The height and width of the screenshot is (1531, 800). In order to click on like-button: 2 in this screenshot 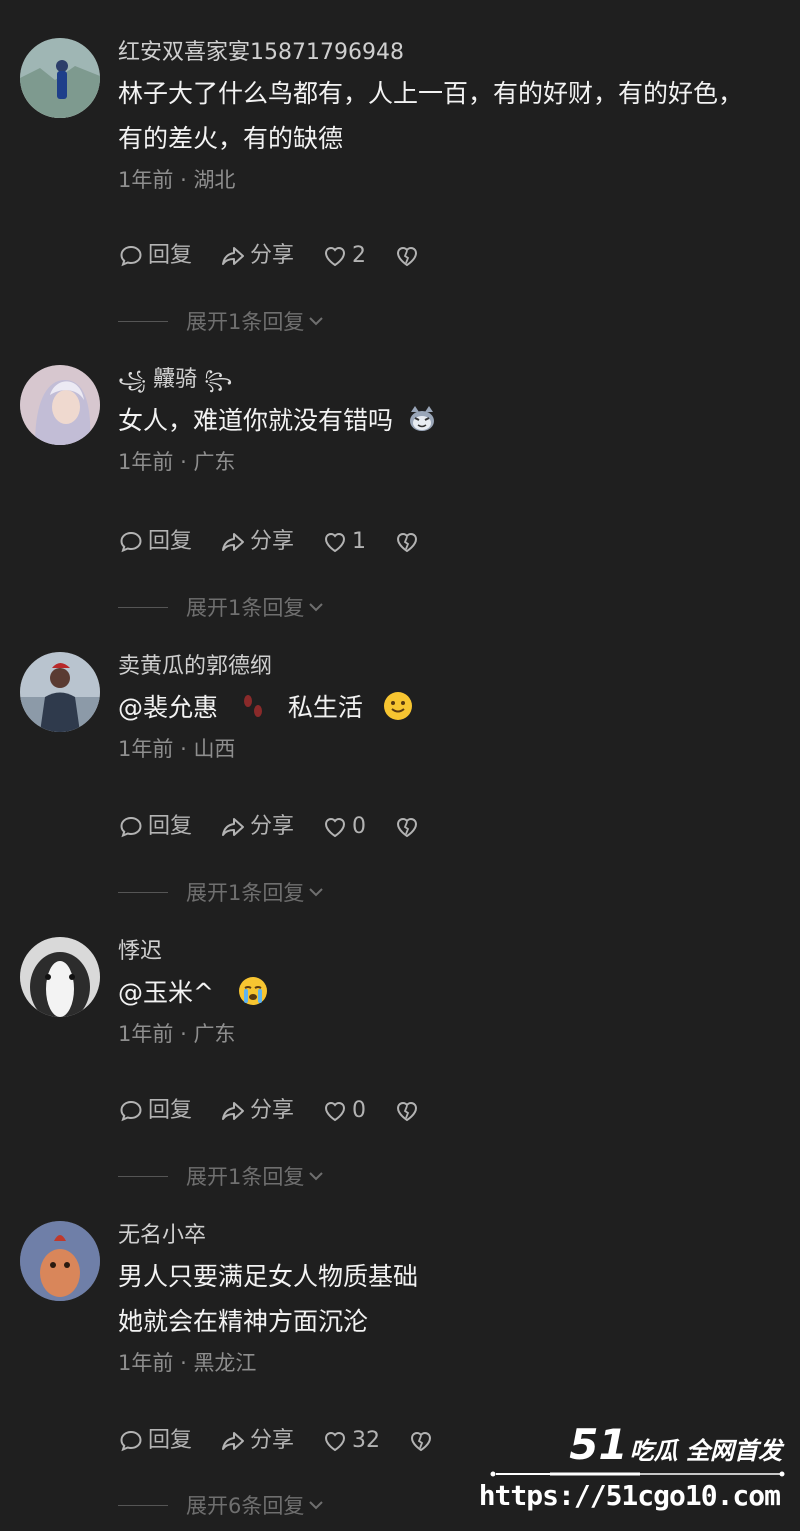, I will do `click(344, 256)`.